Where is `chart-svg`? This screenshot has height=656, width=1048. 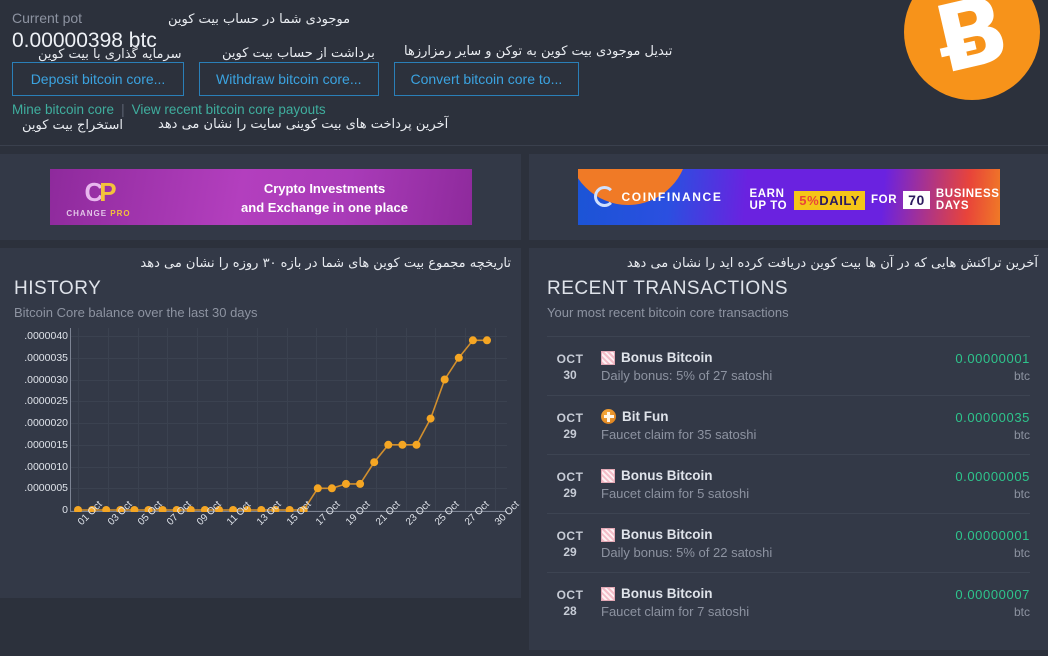
chart-svg is located at coordinates (288, 420).